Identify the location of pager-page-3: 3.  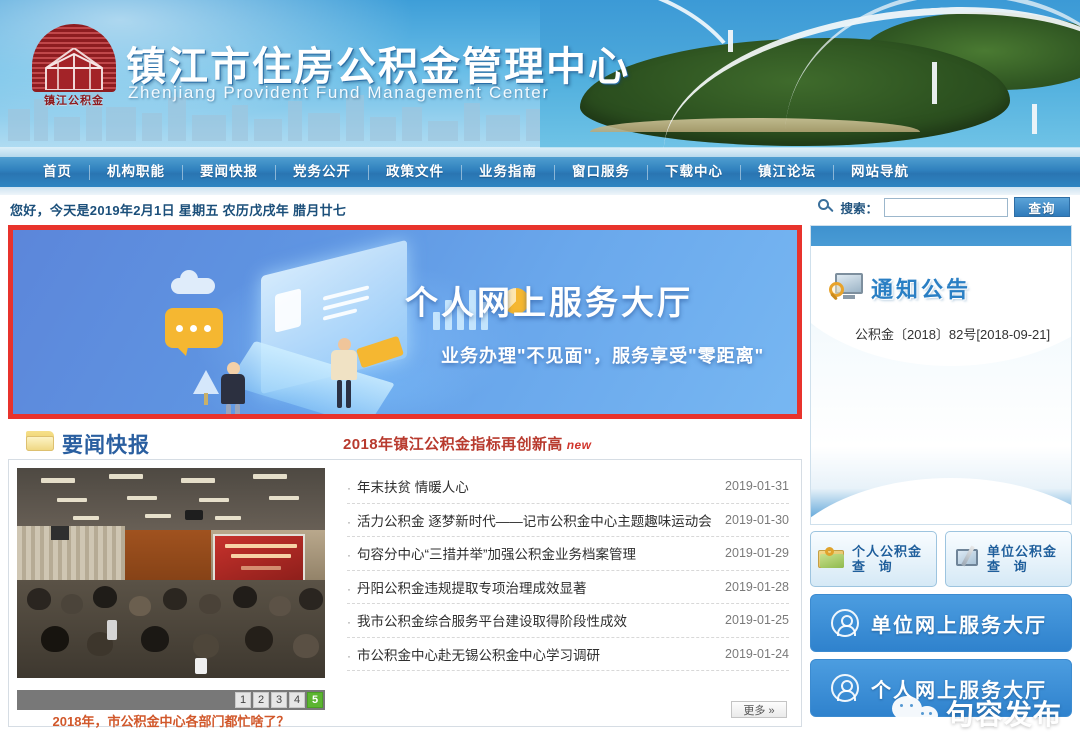
(279, 700).